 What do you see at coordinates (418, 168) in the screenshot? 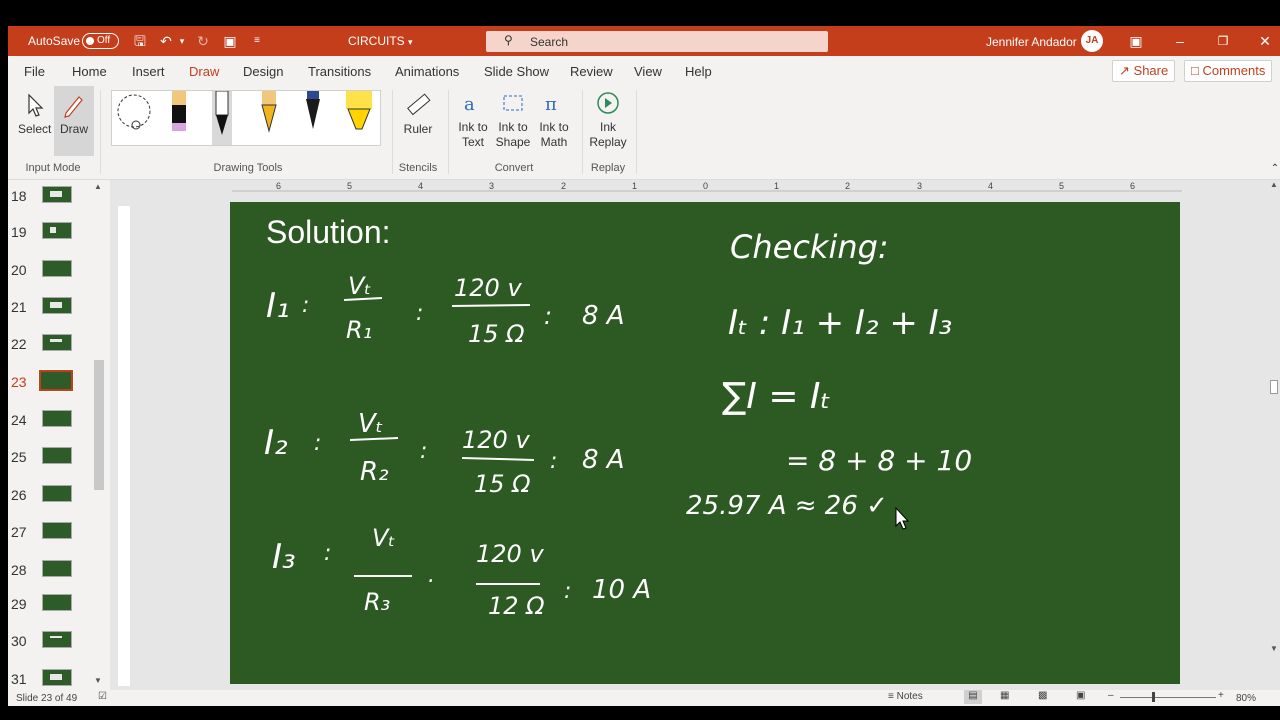
I see `stencils-label: Stencils` at bounding box center [418, 168].